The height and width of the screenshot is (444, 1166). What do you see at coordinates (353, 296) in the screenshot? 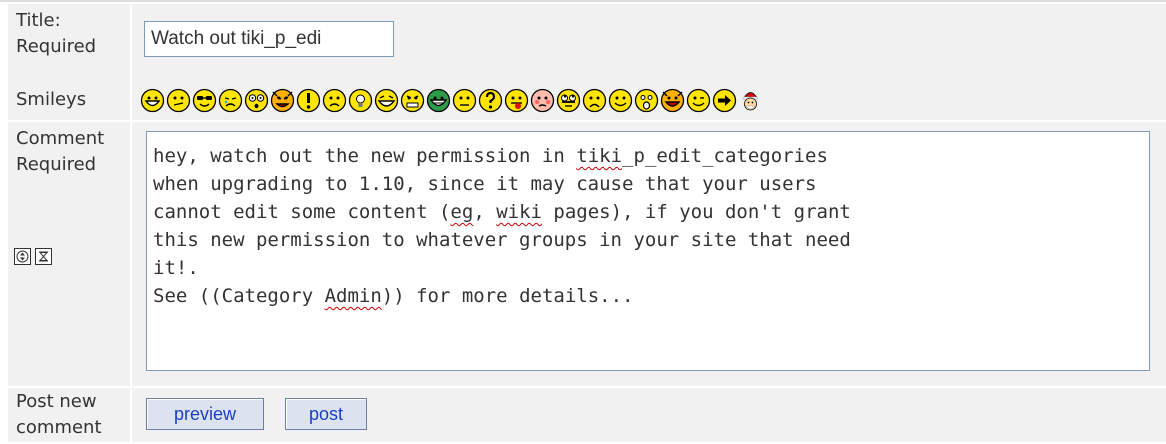
I see `comment-term-admin: Admin` at bounding box center [353, 296].